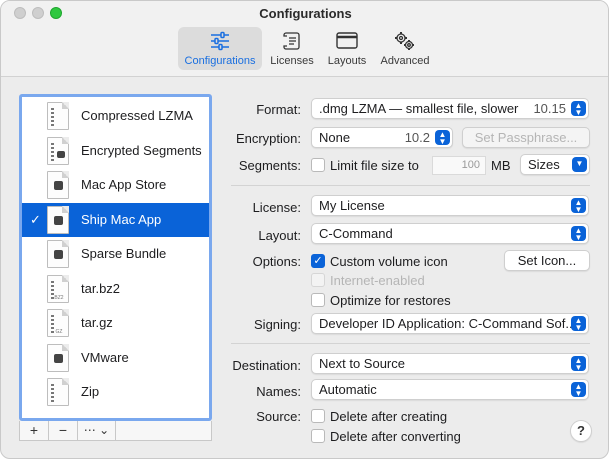 The width and height of the screenshot is (609, 459). Describe the element at coordinates (34, 430) in the screenshot. I see `add-configuration-button: +` at that location.